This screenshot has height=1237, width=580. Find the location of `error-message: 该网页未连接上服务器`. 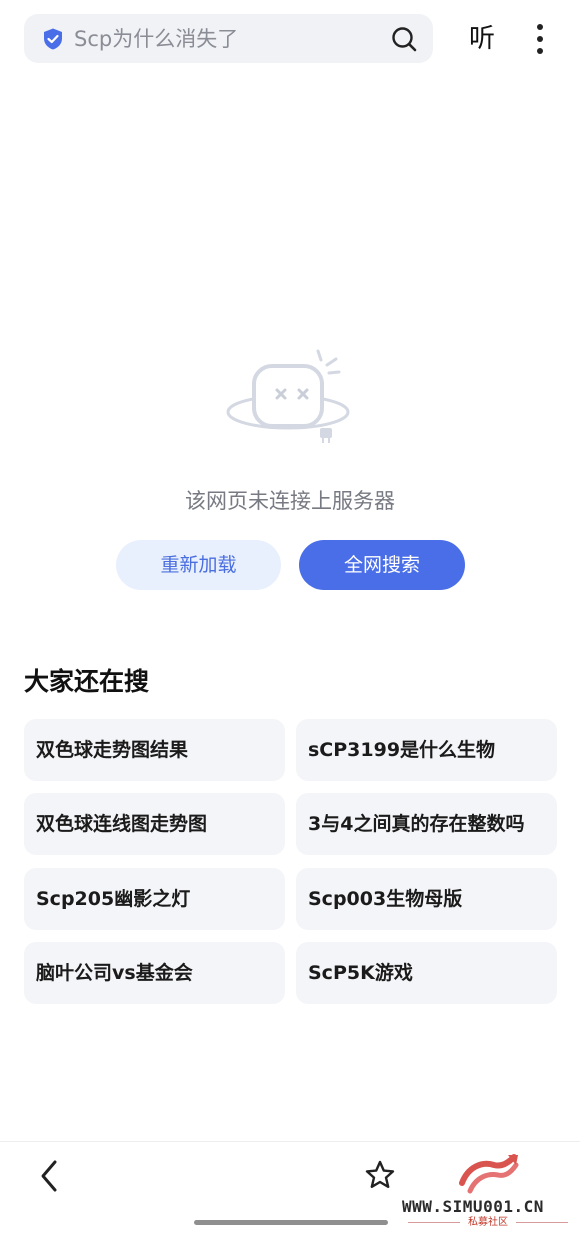

error-message: 该网页未连接上服务器 is located at coordinates (290, 501).